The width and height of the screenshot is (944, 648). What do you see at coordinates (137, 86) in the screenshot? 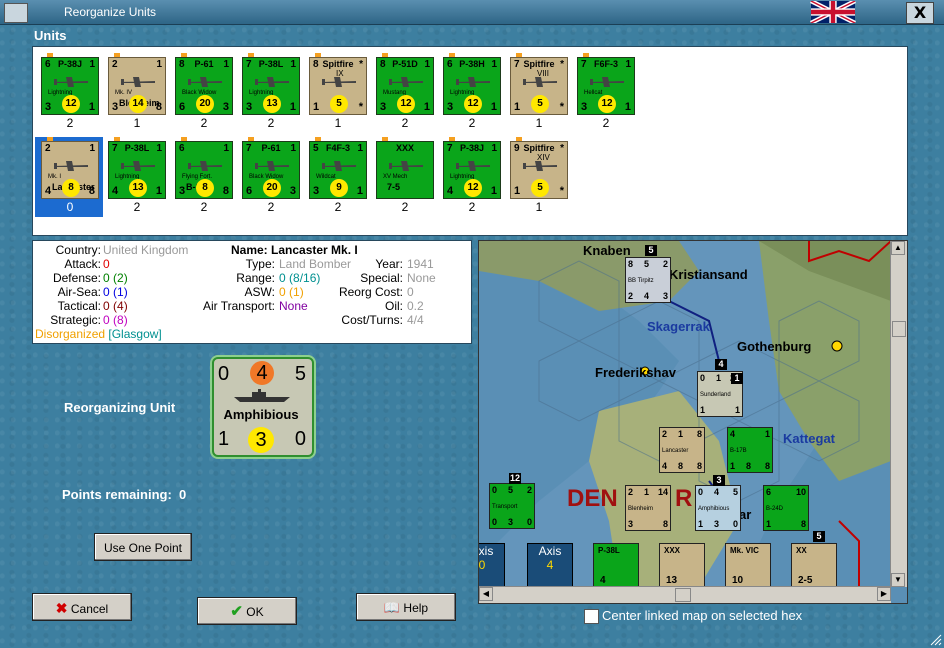
I see `unit-counter: 21Mk. IVBlenheim3148` at bounding box center [137, 86].